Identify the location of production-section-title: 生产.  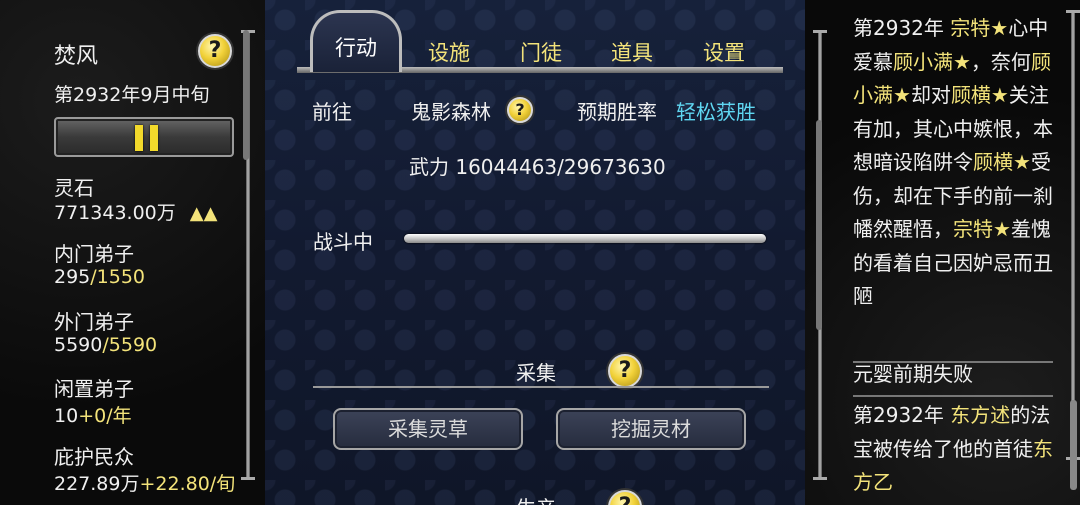
(536, 498).